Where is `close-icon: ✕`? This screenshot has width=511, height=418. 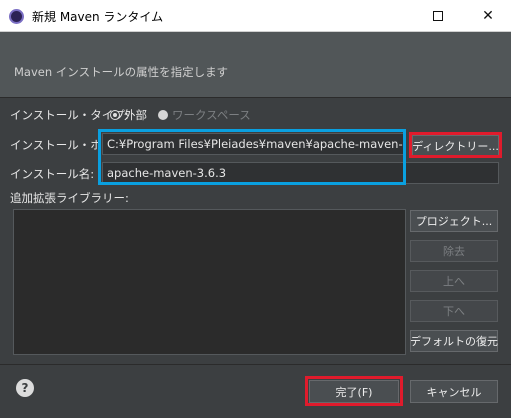 close-icon: ✕ is located at coordinates (488, 16).